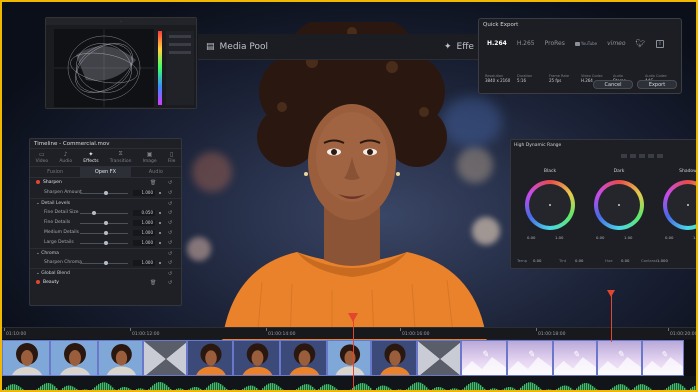 This screenshot has width=698, height=392. Describe the element at coordinates (526, 43) in the screenshot. I see `format-h265: H.265` at that location.